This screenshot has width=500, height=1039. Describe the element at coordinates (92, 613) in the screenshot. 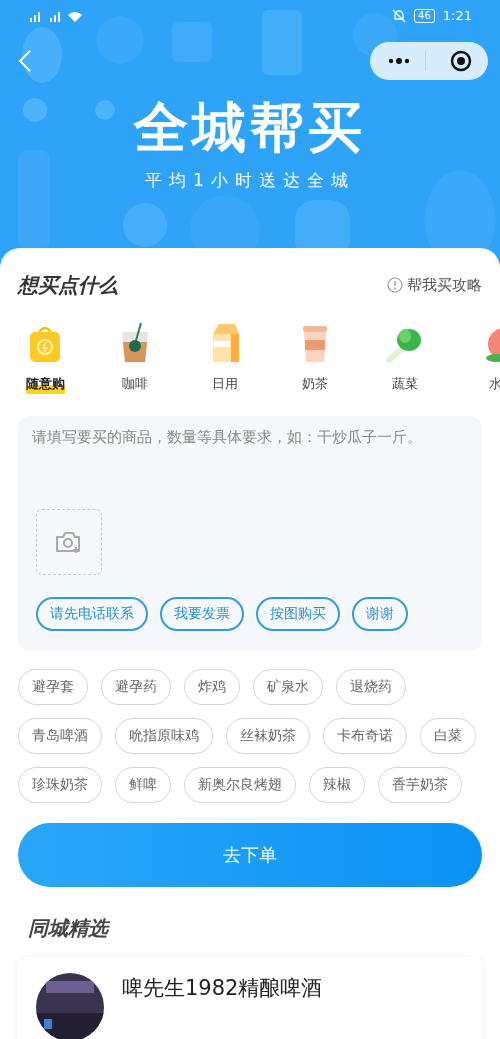

I see `quick-reply-chip: 请先电话联系` at that location.